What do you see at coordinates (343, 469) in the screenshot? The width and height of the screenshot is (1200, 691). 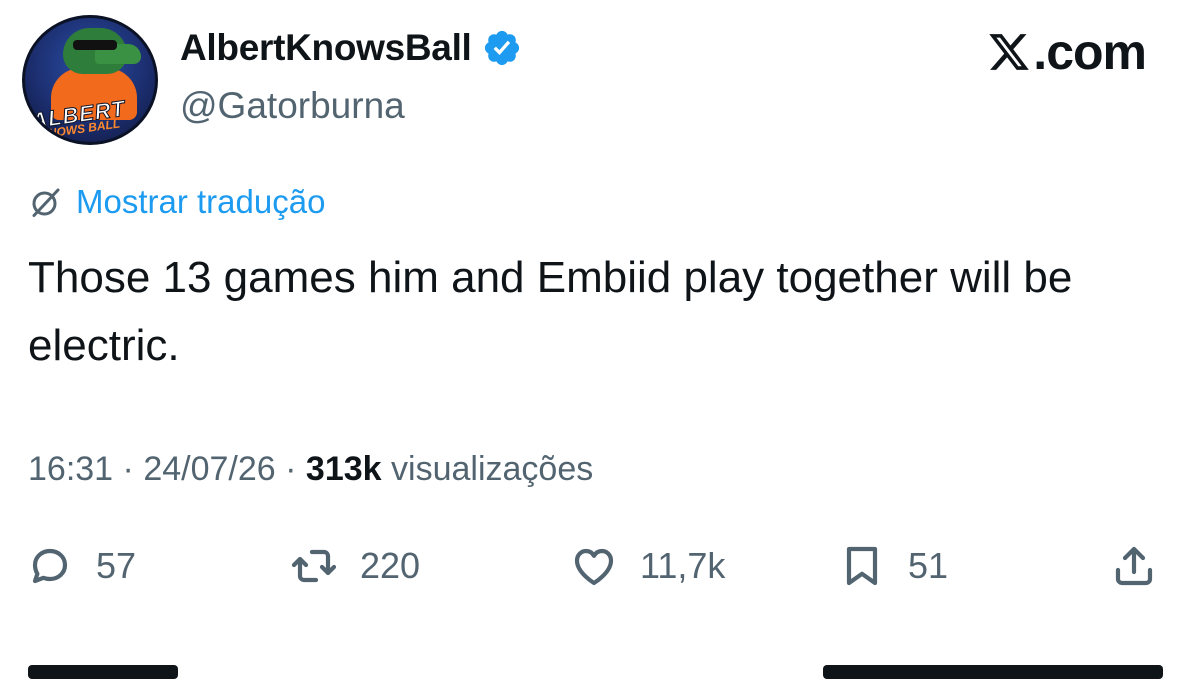 I see `views-count: 313k` at bounding box center [343, 469].